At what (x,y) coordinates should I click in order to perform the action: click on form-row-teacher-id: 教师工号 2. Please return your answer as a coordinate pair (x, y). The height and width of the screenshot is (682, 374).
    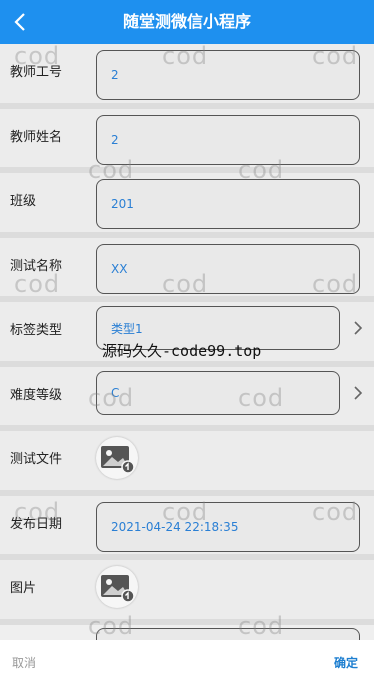
    Looking at the image, I should click on (187, 76).